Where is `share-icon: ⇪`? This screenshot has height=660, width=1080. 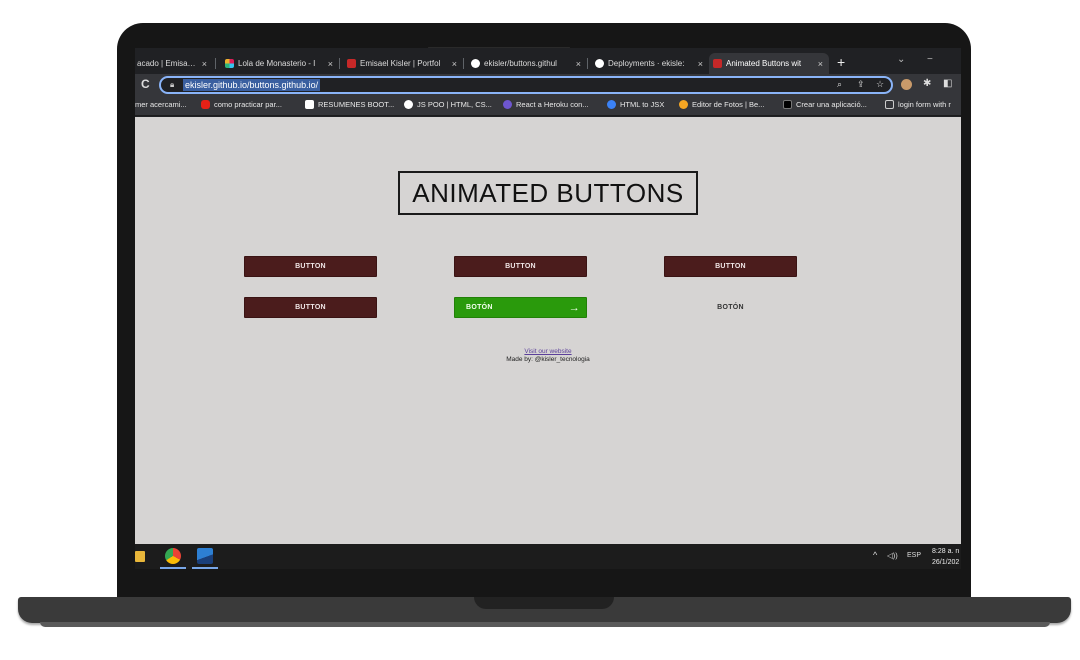
share-icon: ⇪ is located at coordinates (861, 84).